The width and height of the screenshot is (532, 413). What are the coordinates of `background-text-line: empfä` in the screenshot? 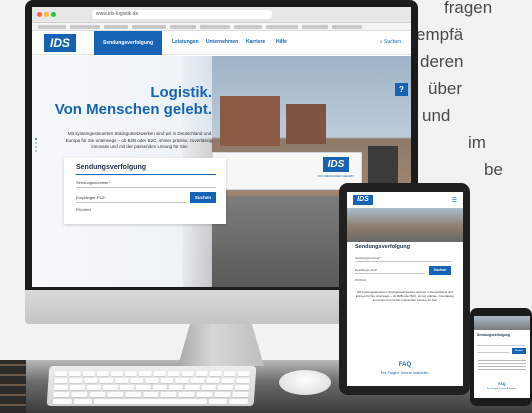 It's located at (440, 34).